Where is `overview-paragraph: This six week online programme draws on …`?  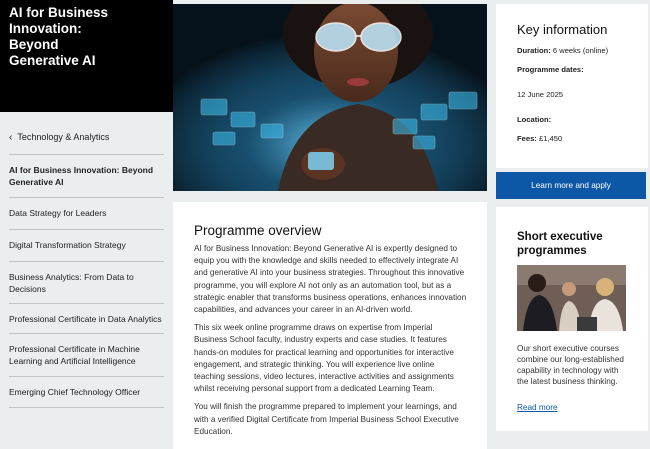 overview-paragraph: This six week online programme draws on … is located at coordinates (324, 358).